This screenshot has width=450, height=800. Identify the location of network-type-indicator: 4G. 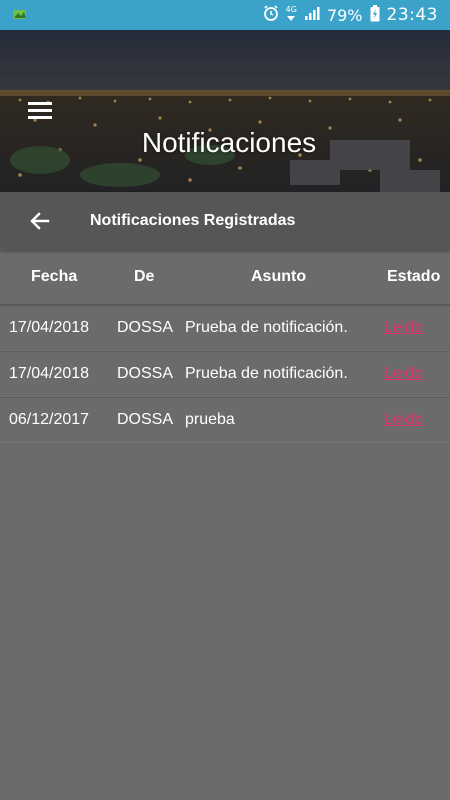
(291, 15).